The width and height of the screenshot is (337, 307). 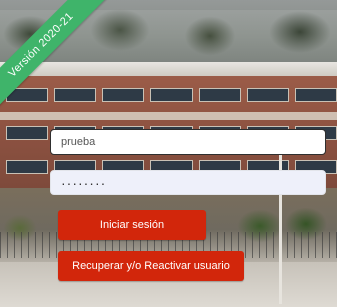 I want to click on password-field, so click(x=188, y=182).